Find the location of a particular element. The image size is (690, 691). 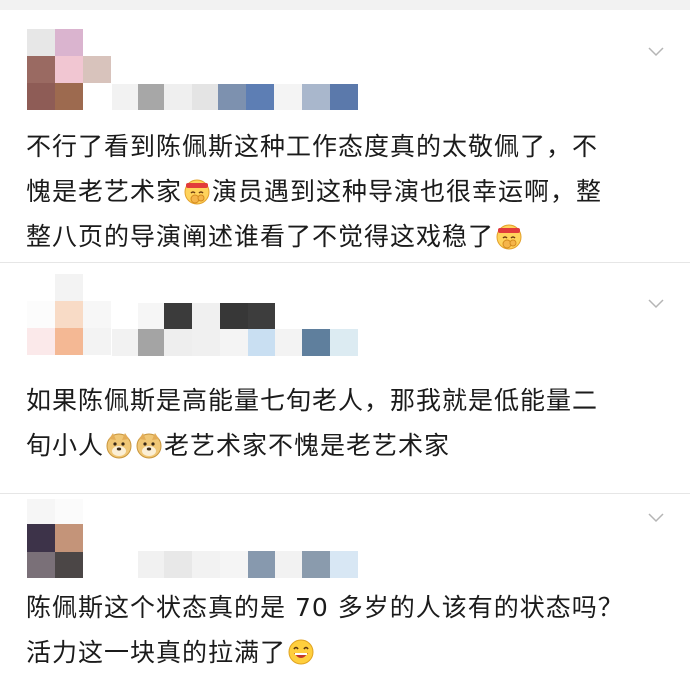

comment-text-segment: 旬小人 is located at coordinates (65, 445).